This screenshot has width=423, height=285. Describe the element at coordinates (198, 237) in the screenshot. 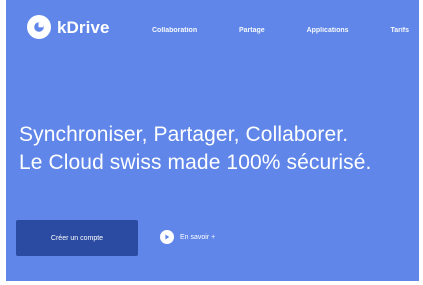

I see `learn-more-label: En savoir +` at that location.